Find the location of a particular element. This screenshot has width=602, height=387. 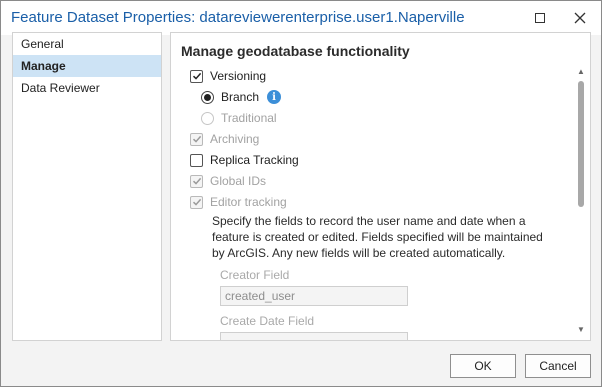

global-ids-option: Global IDs is located at coordinates (228, 181).